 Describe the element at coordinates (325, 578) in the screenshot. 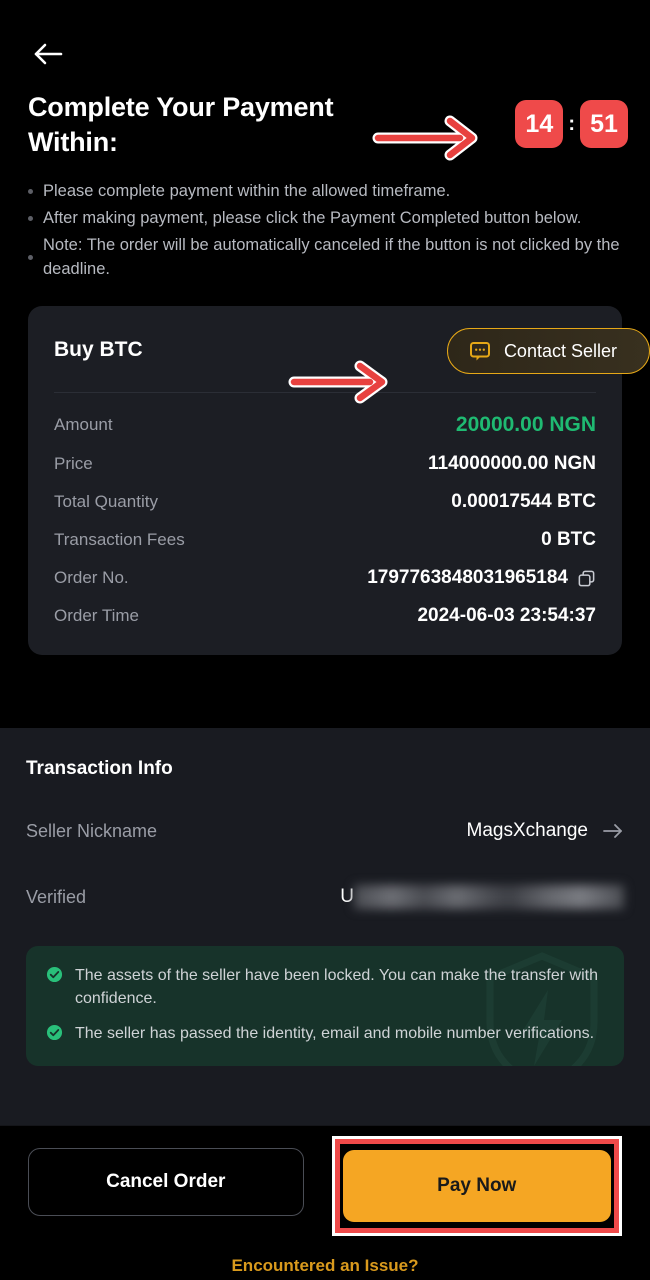

I see `order-row-order-no: Order No. 1797763848031965184` at that location.